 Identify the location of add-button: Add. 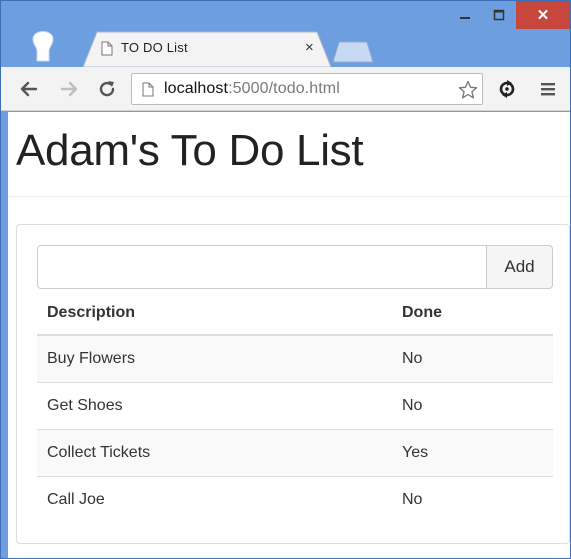
(519, 267).